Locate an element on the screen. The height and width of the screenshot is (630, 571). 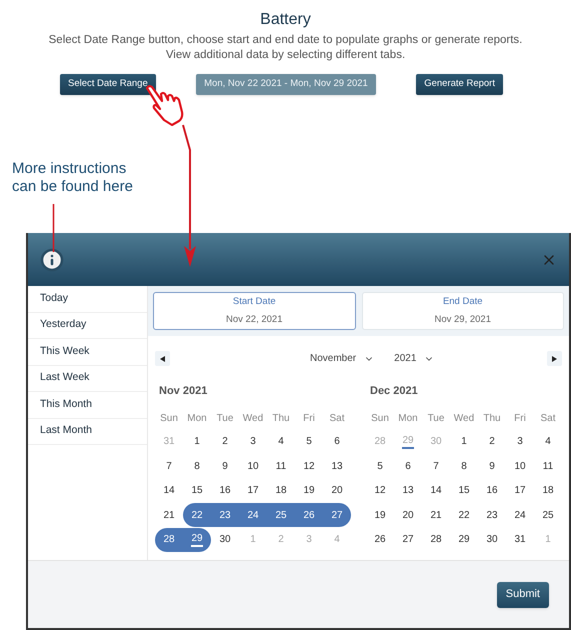
info-icon is located at coordinates (52, 260).